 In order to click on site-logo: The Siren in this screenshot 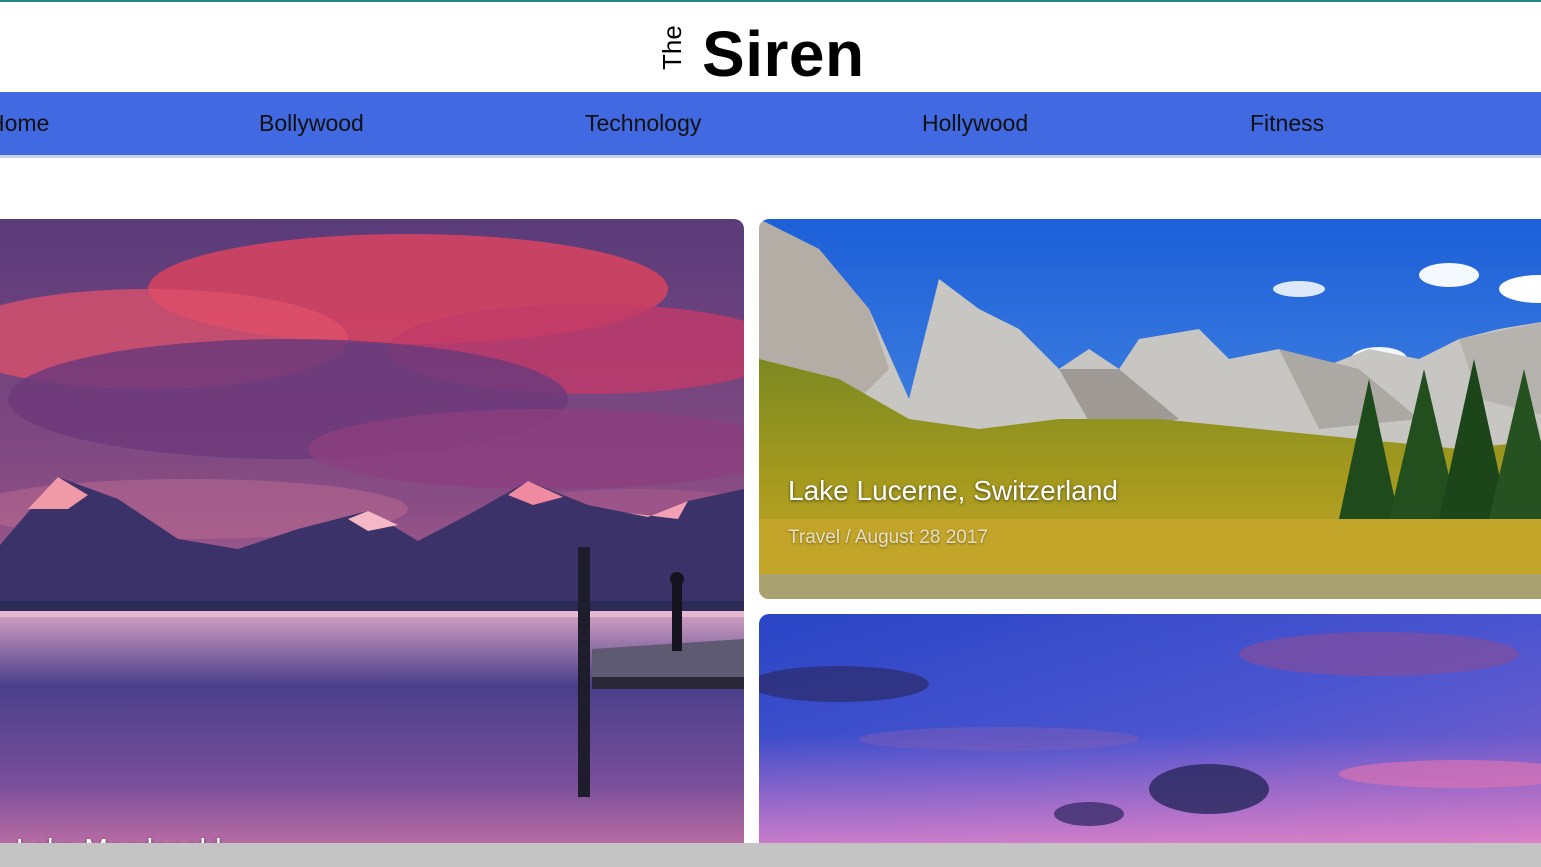, I will do `click(770, 54)`.